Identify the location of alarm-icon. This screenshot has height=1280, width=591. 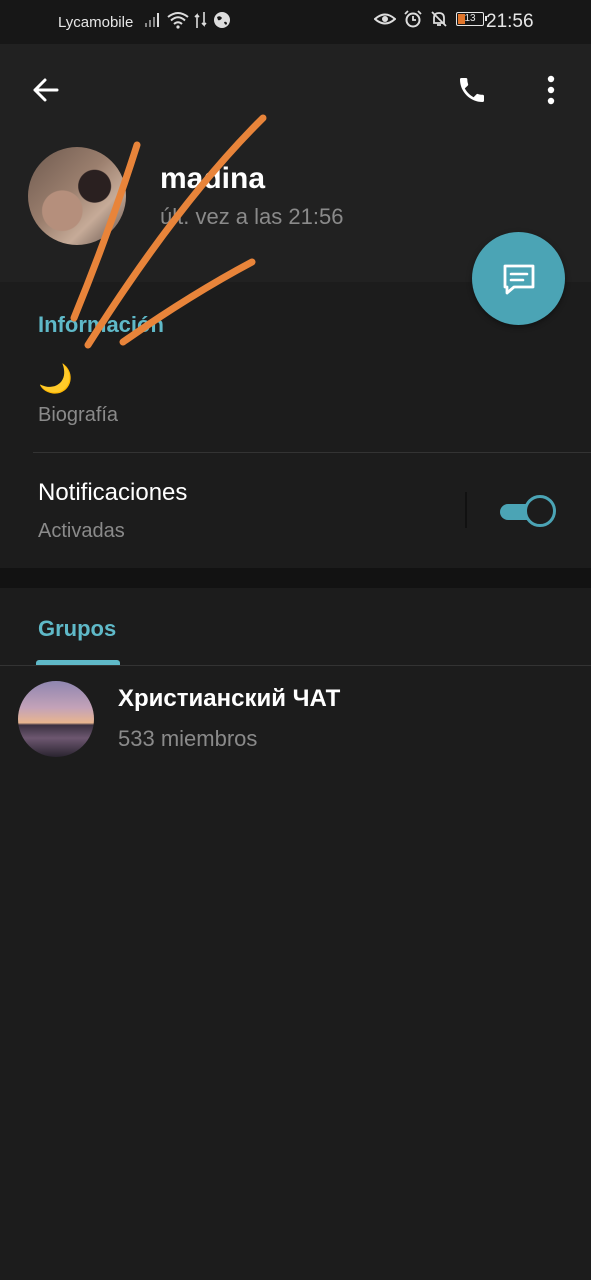
(413, 19).